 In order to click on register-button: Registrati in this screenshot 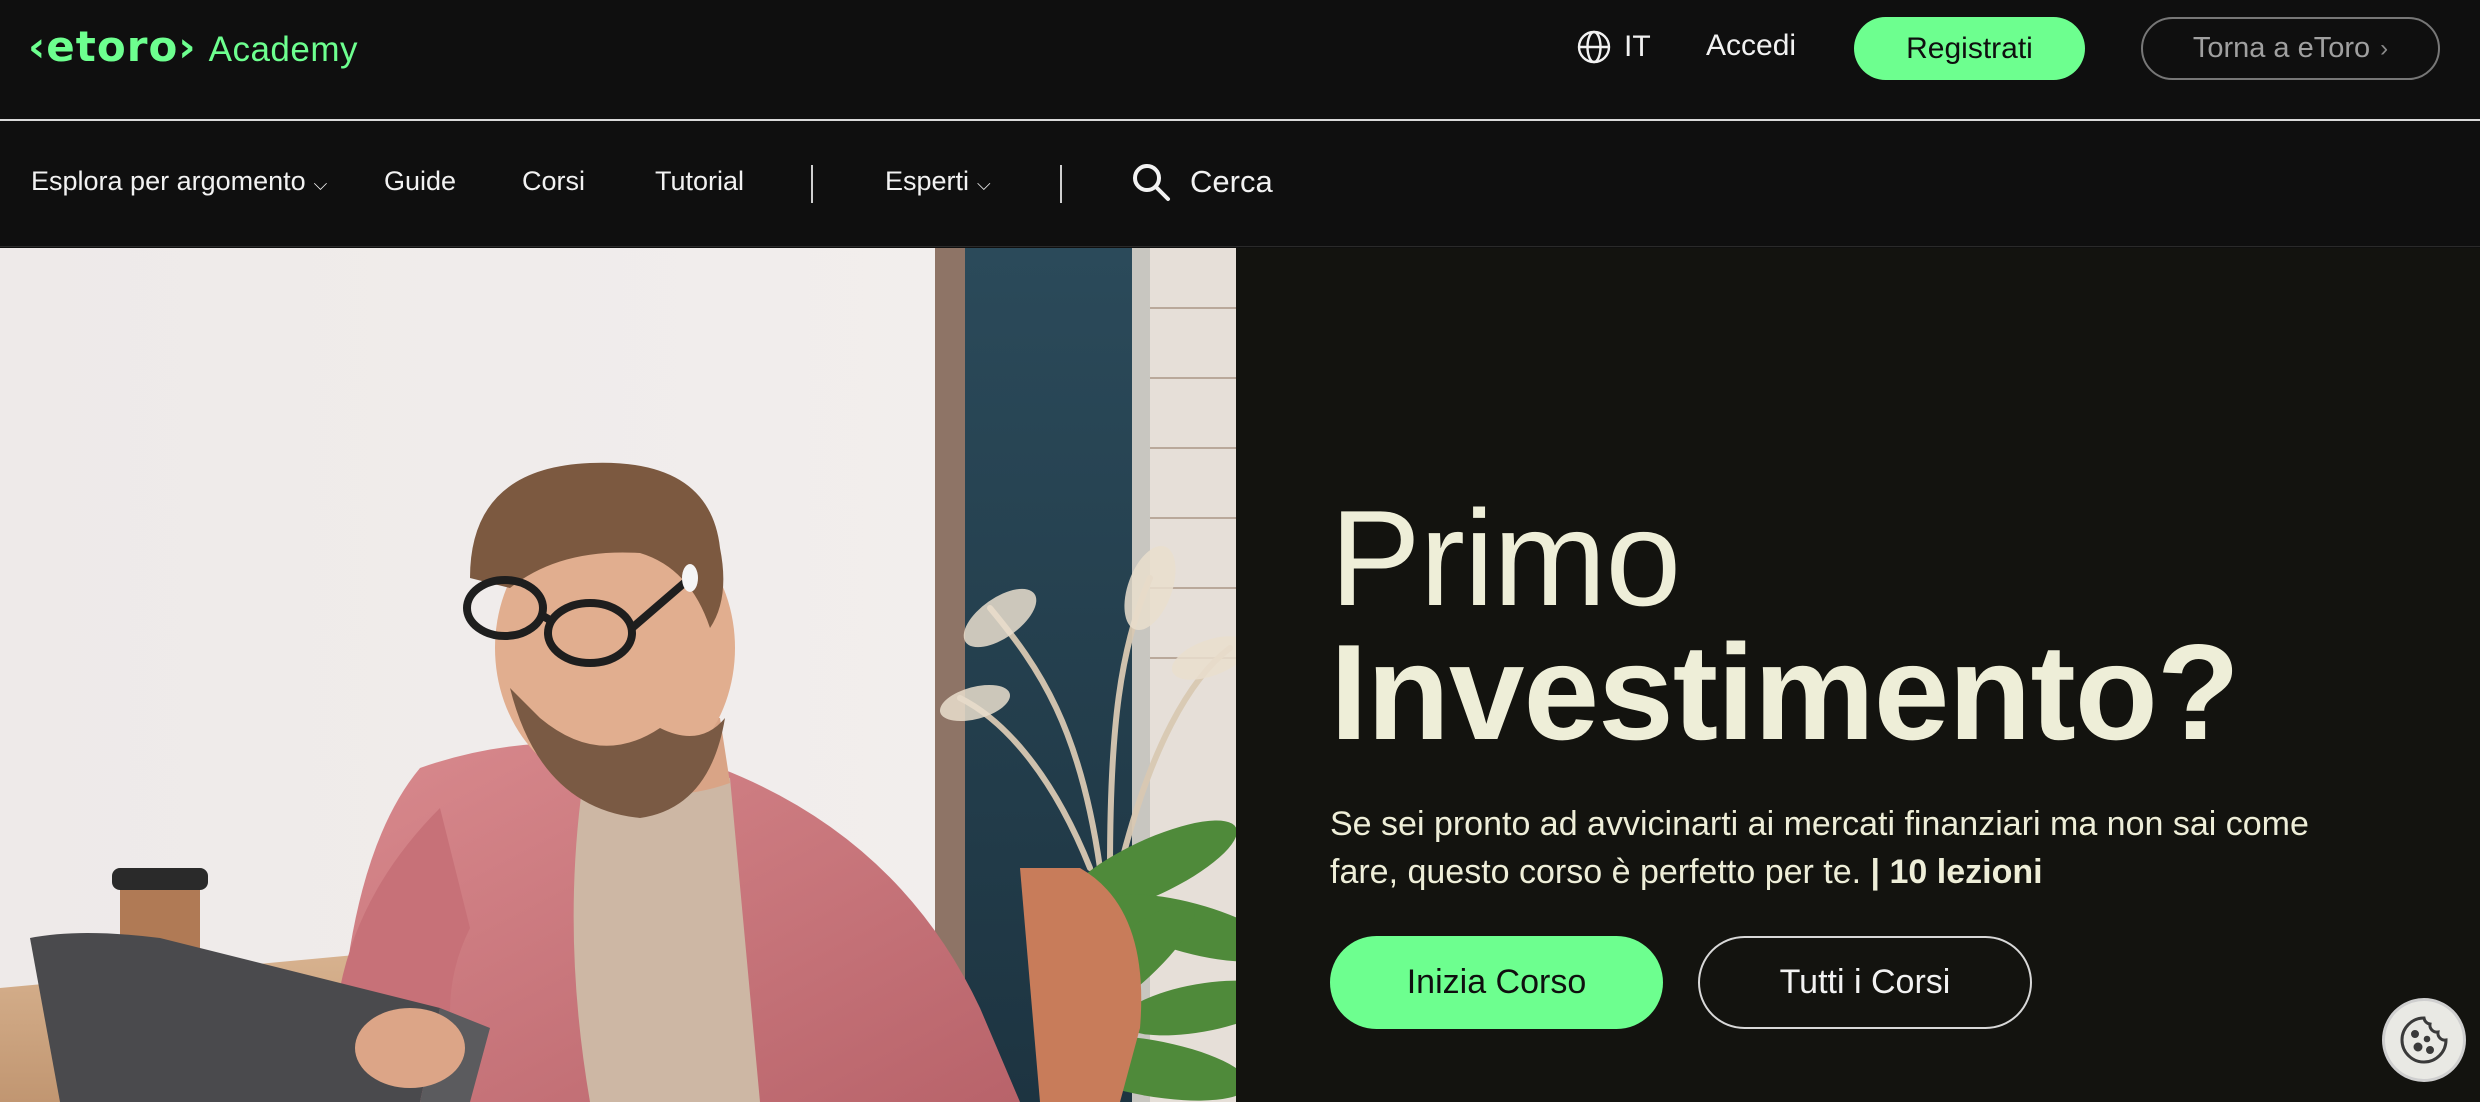, I will do `click(1969, 48)`.